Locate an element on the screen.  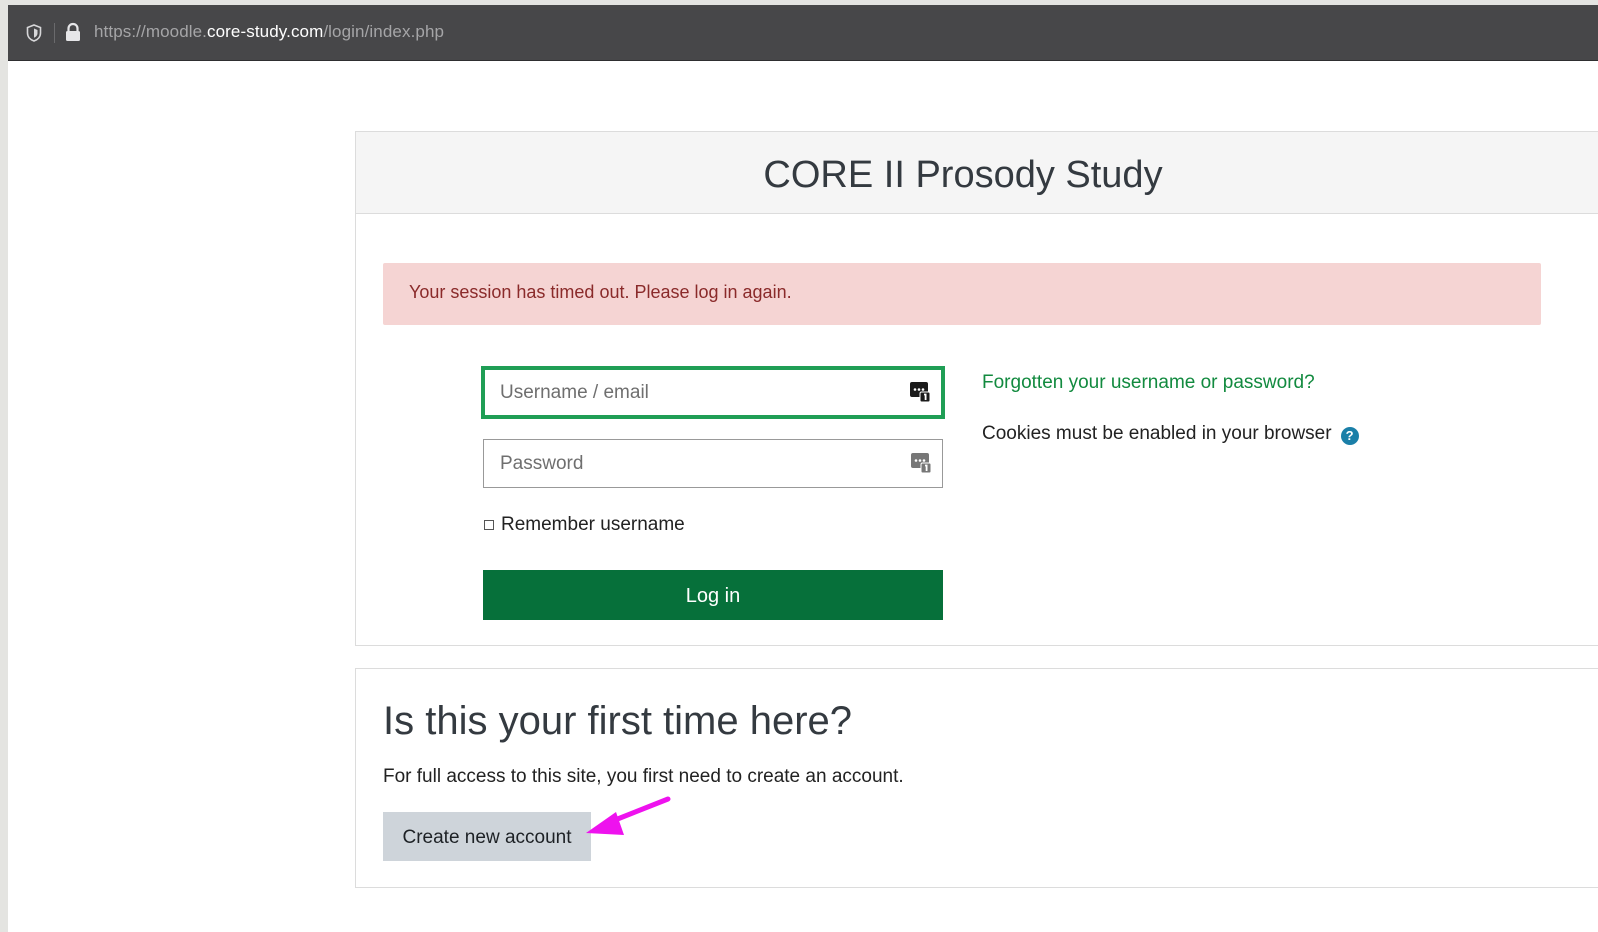
username-input is located at coordinates (713, 392).